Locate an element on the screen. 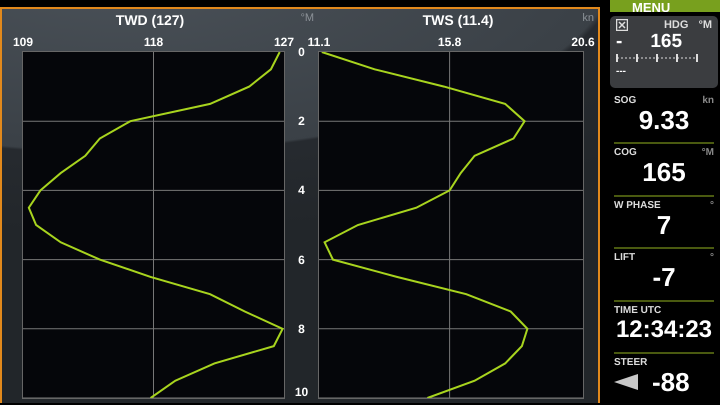 This screenshot has height=405, width=720. tick-label: 118 is located at coordinates (154, 42).